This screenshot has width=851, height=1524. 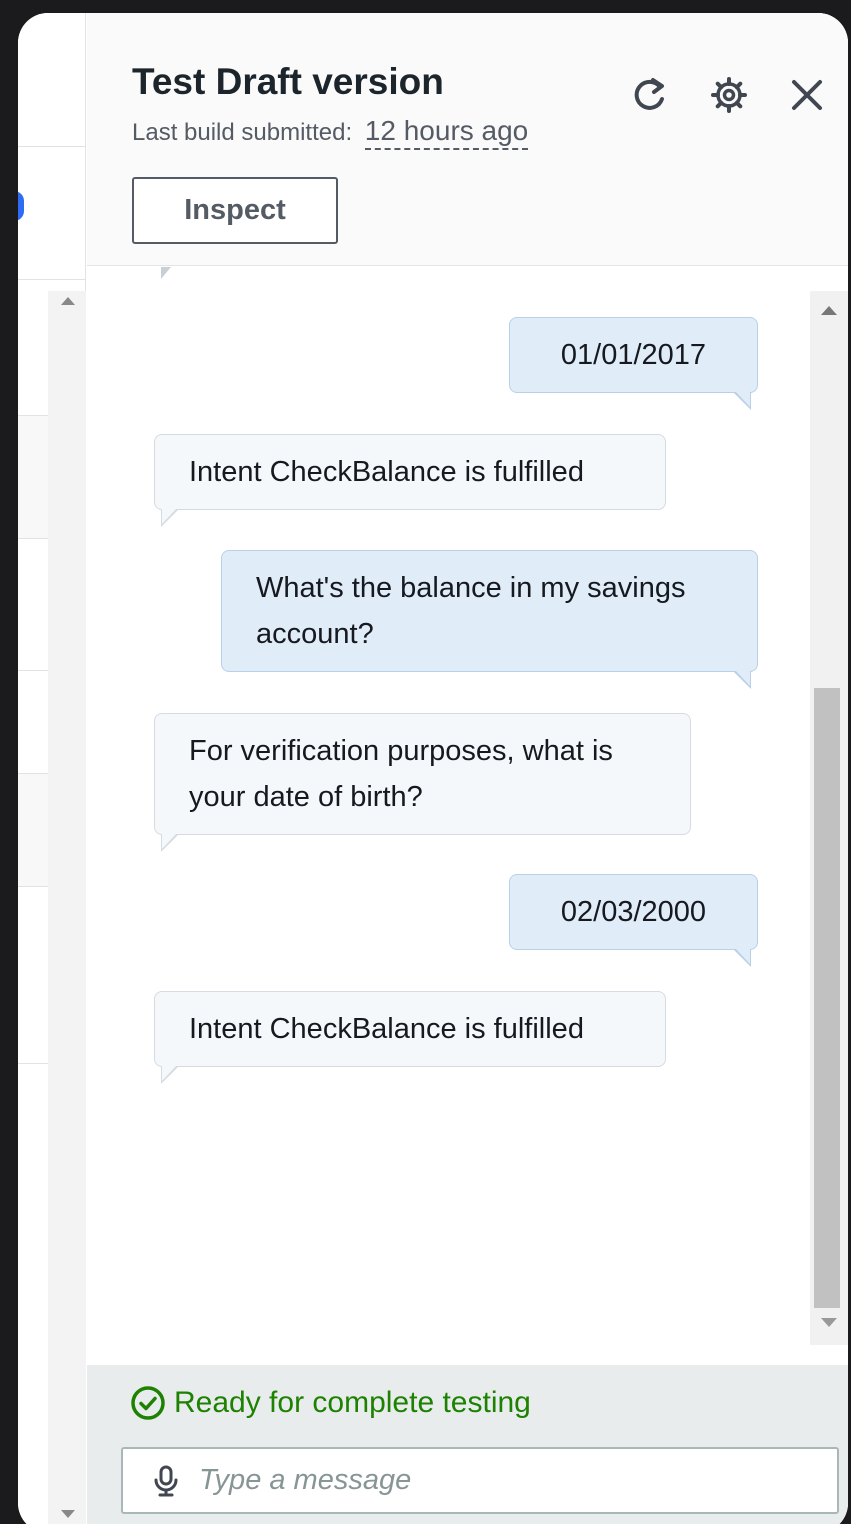 I want to click on message-text: 01/01/2017, so click(x=633, y=355).